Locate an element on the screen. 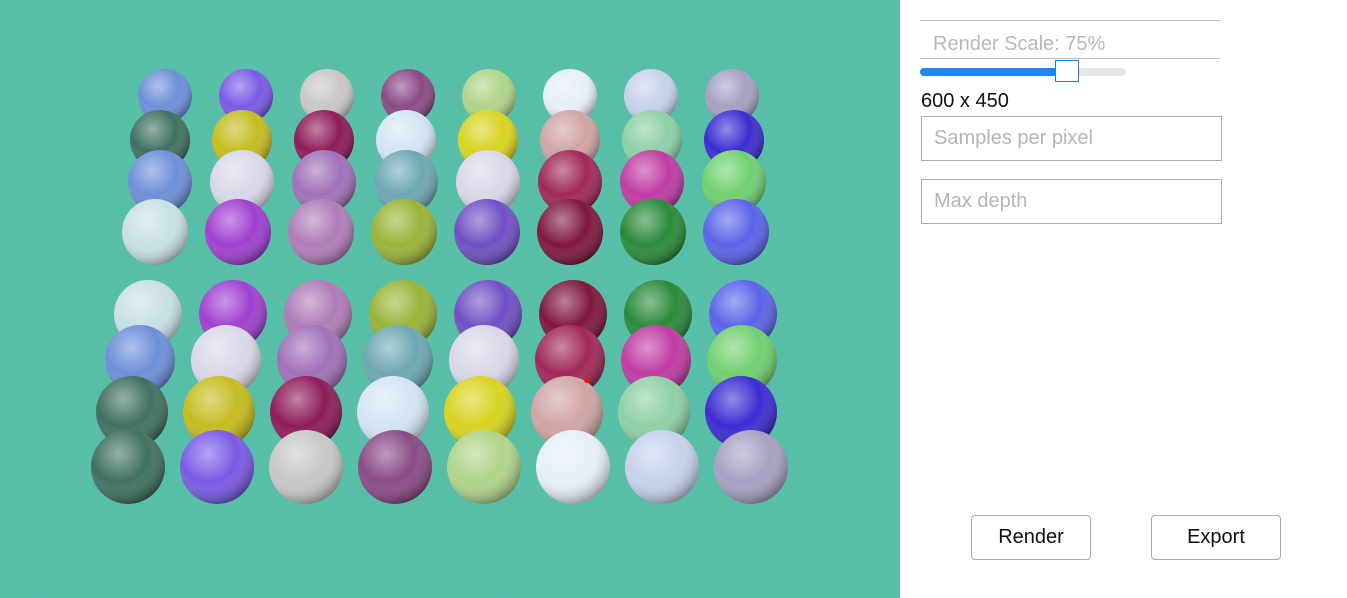 The width and height of the screenshot is (1347, 598). divider-top is located at coordinates (1070, 20).